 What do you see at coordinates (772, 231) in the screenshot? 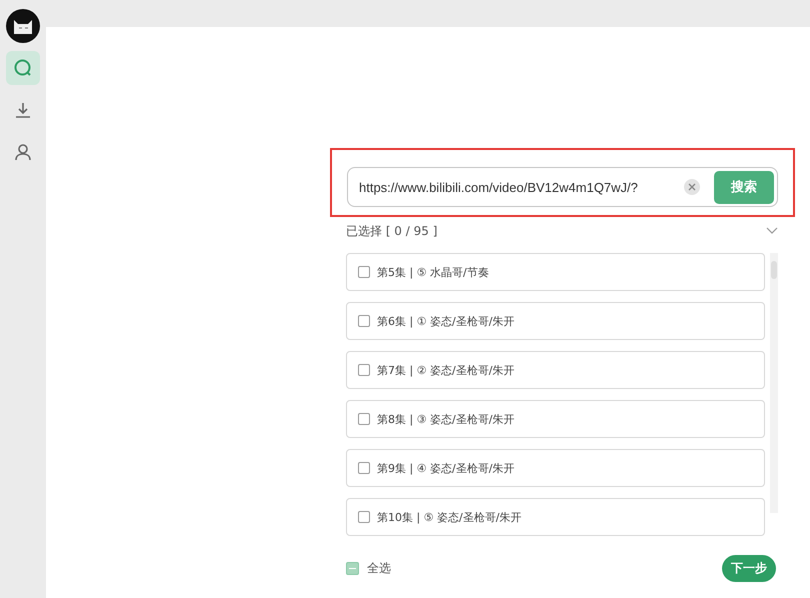
I see `chevron-icon` at bounding box center [772, 231].